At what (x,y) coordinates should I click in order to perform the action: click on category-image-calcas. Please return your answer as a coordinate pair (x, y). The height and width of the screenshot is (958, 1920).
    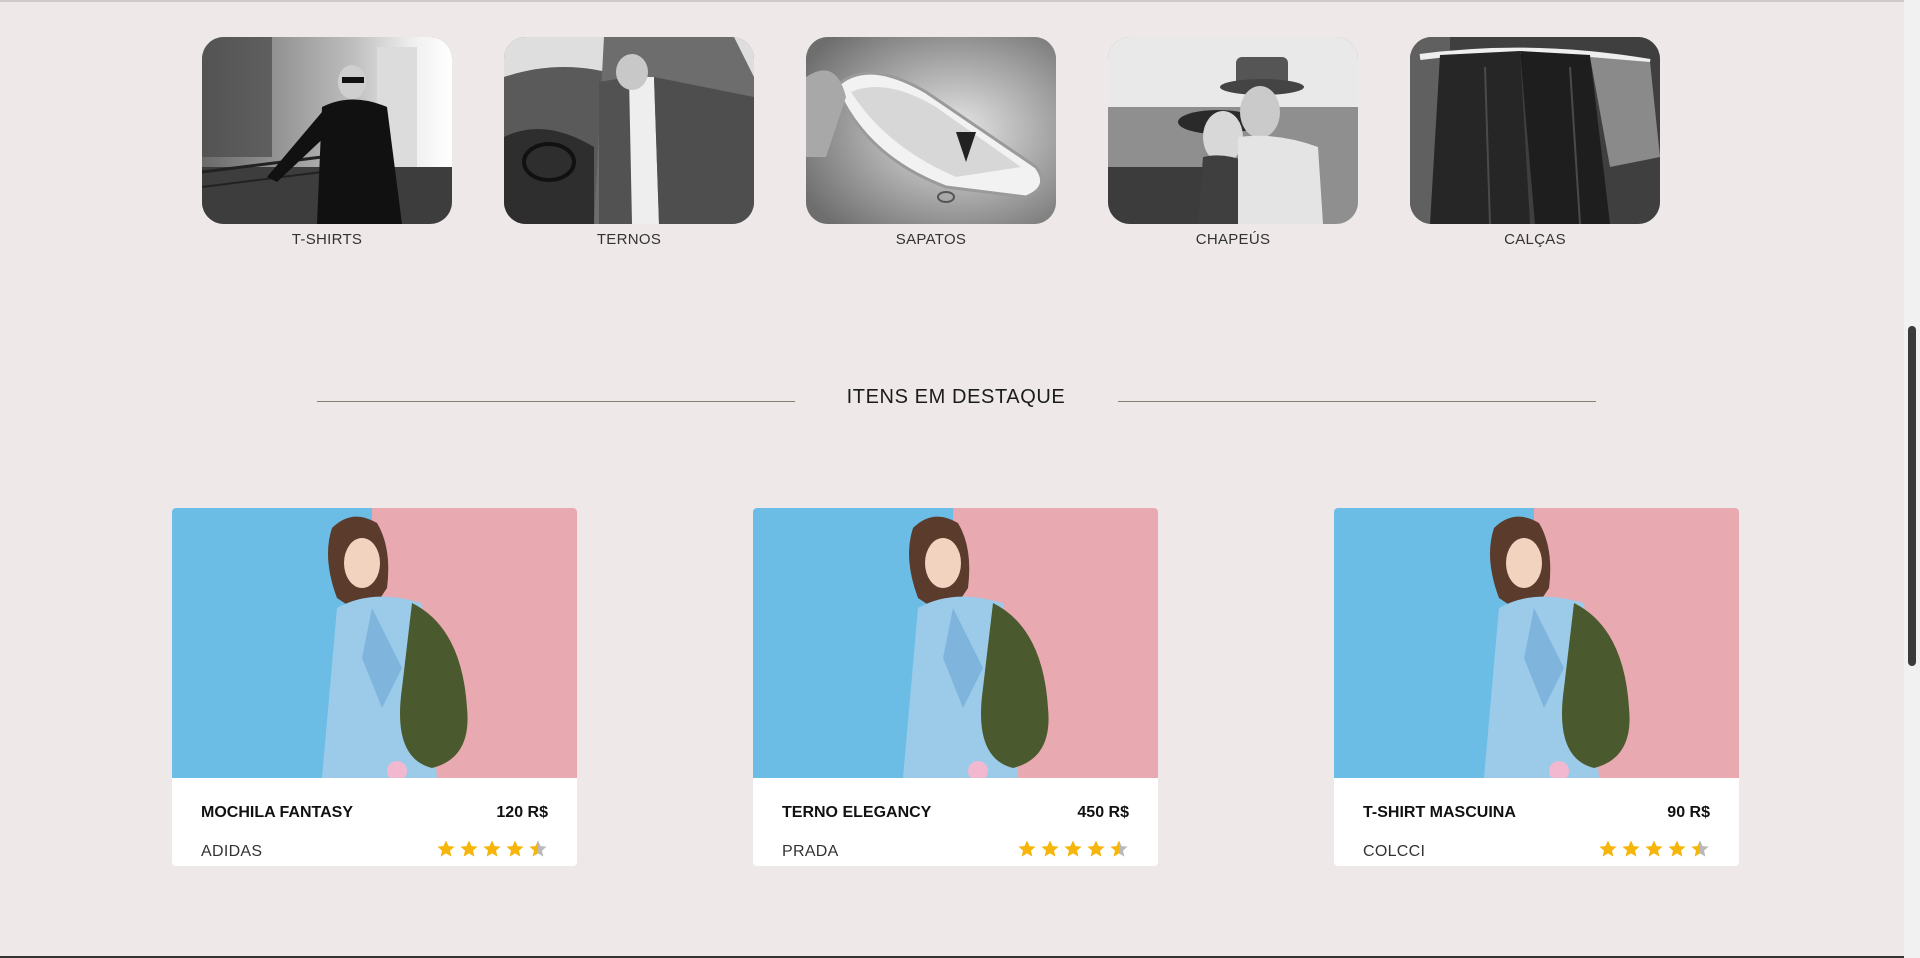
    Looking at the image, I should click on (1535, 130).